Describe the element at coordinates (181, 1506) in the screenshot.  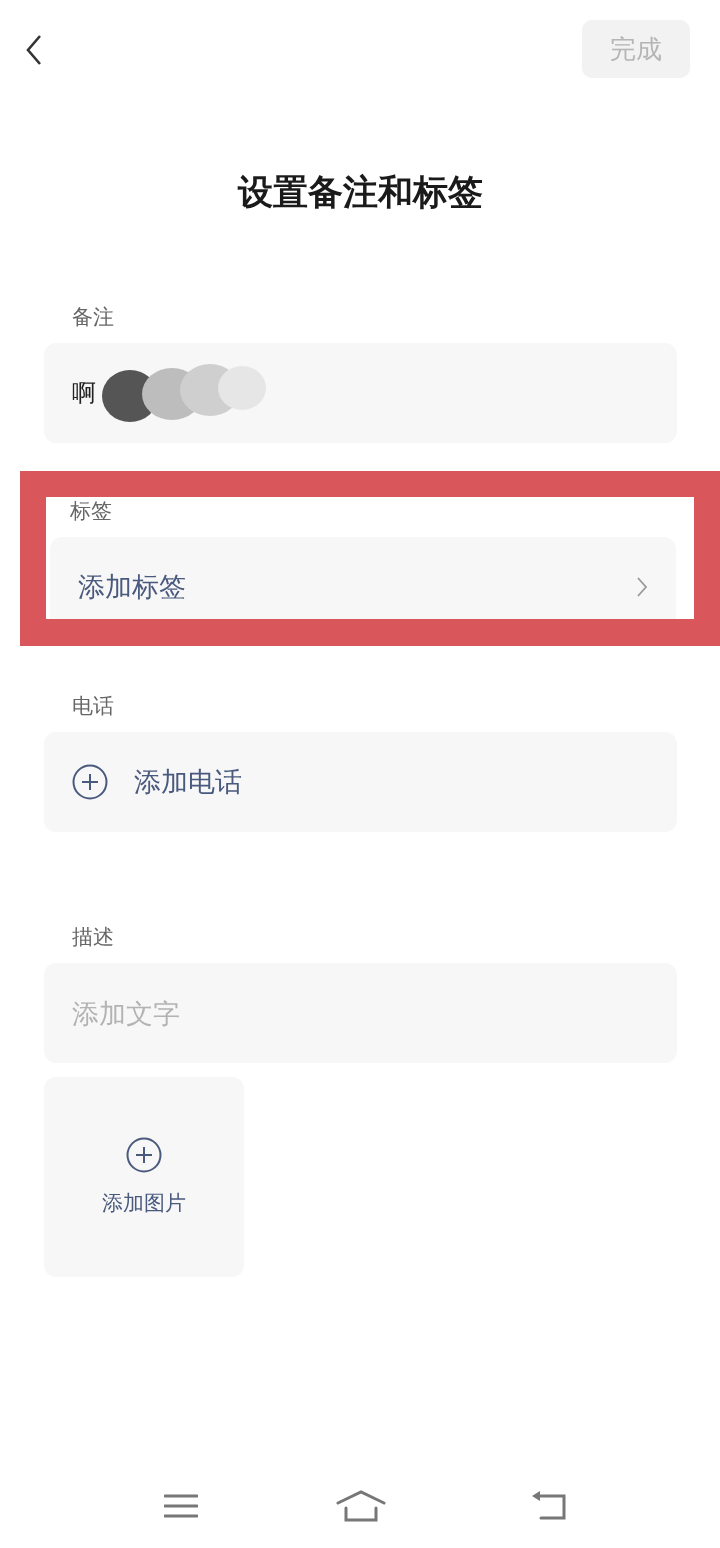
I see `menu-icon` at that location.